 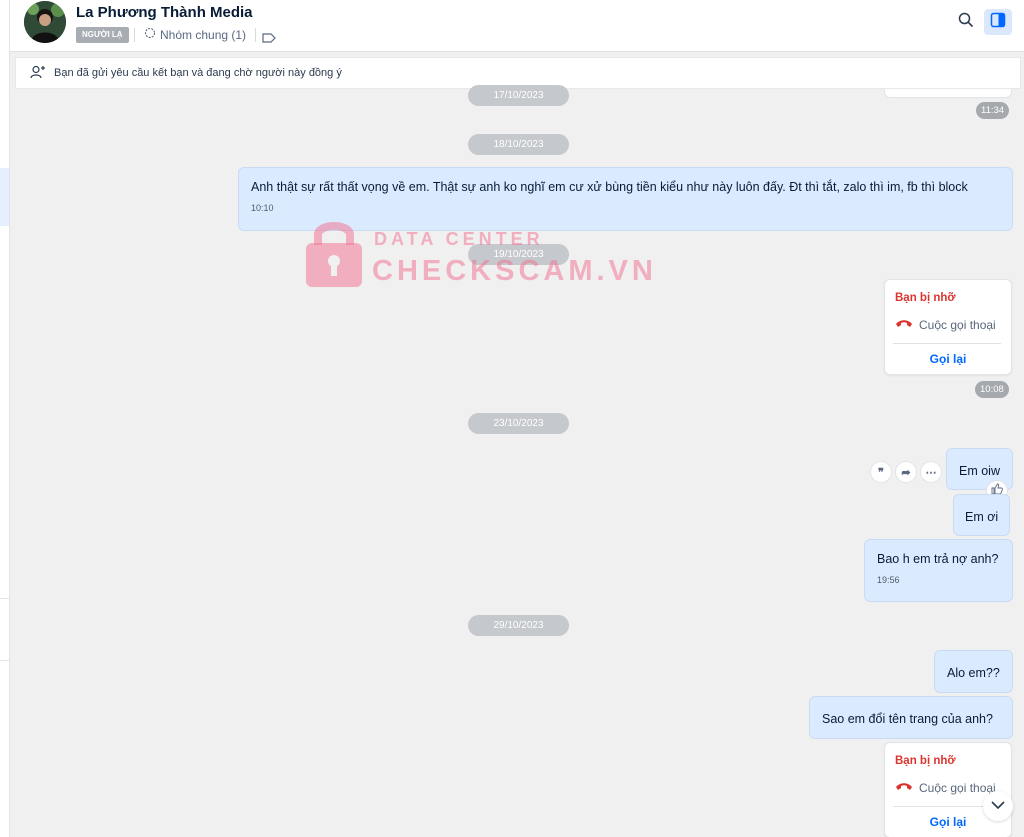 What do you see at coordinates (203, 34) in the screenshot?
I see `common-groups-label: Nhóm chung (1)` at bounding box center [203, 34].